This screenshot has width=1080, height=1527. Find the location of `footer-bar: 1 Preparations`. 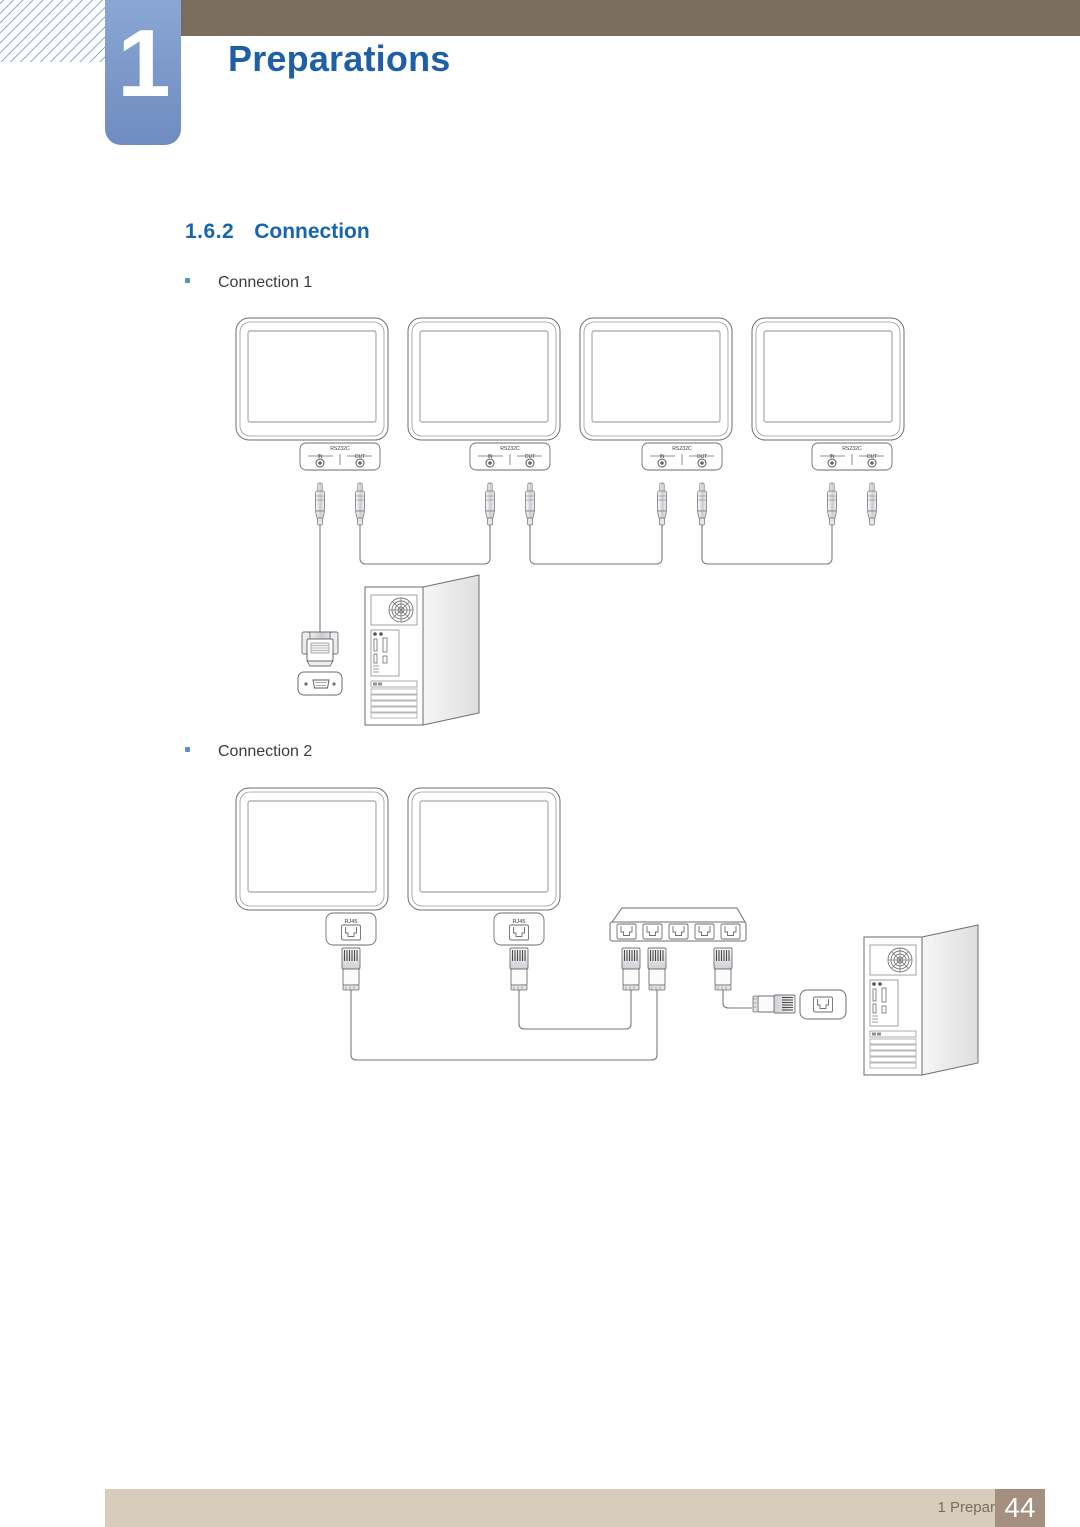

footer-bar: 1 Preparations is located at coordinates (575, 1508).